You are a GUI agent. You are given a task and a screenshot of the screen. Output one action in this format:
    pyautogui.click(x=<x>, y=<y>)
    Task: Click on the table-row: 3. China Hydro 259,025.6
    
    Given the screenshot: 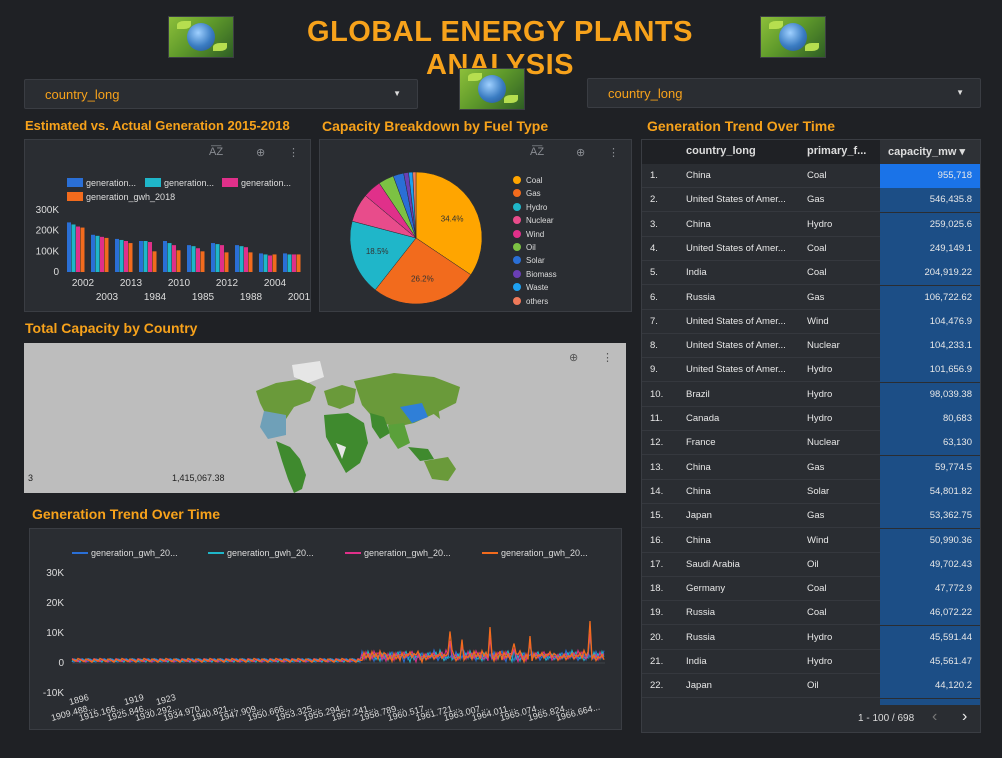 What is the action you would take?
    pyautogui.click(x=811, y=224)
    